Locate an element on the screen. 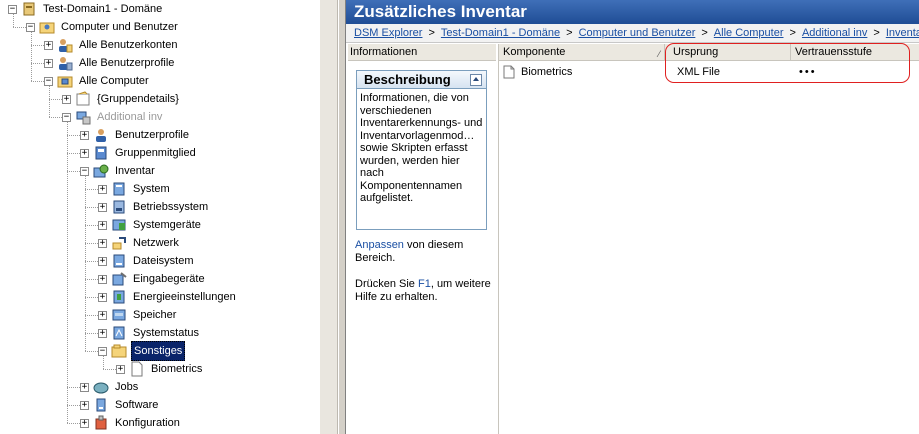 The width and height of the screenshot is (919, 434). tree-item-label: Computer und Benutzer is located at coordinates (119, 27).